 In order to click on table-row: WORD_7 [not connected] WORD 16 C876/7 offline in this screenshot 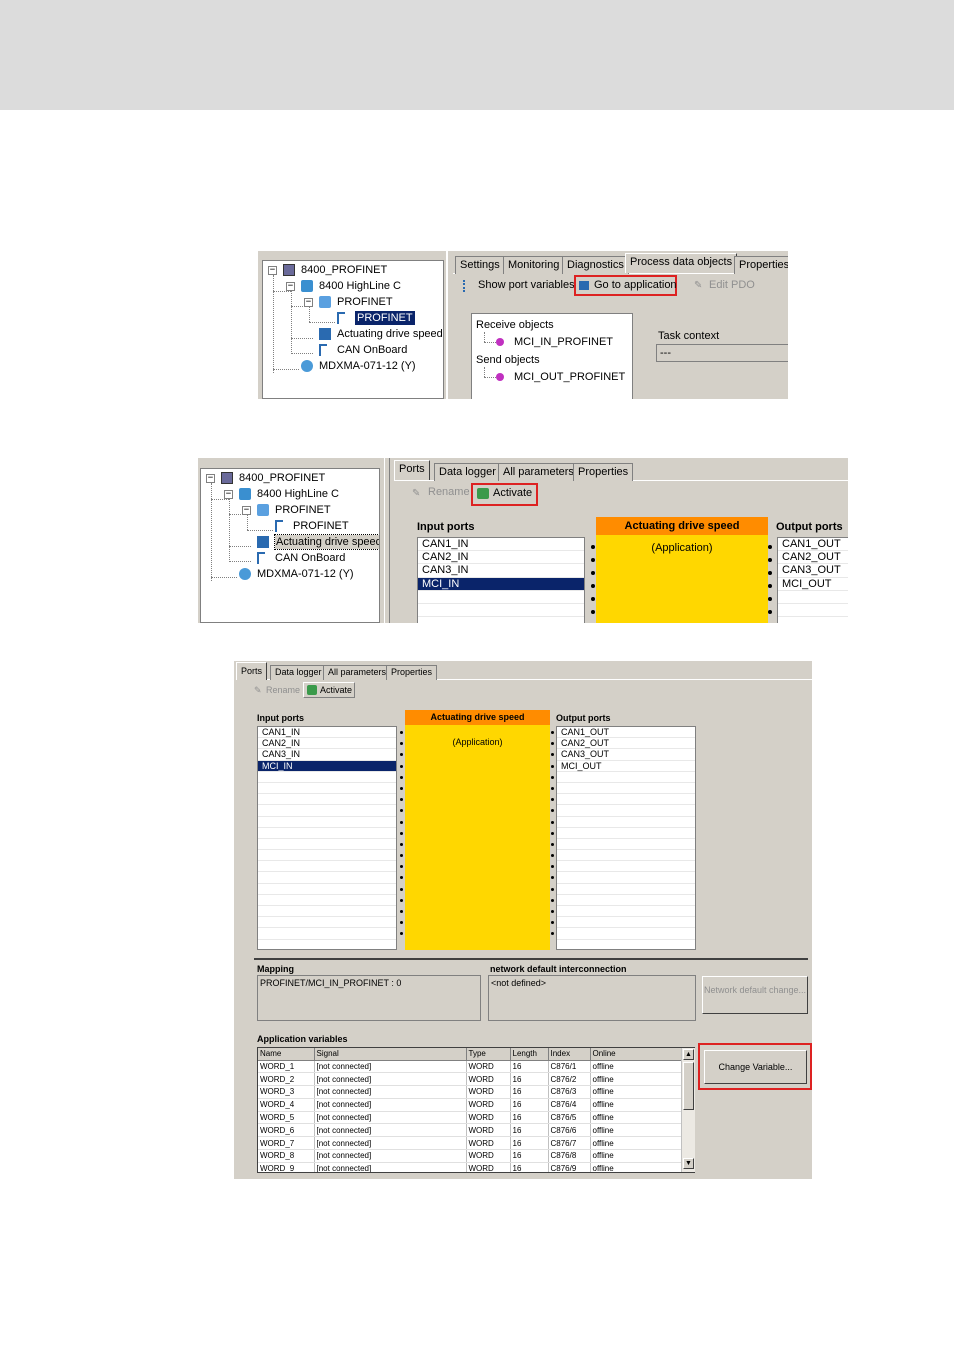, I will do `click(476, 1143)`.